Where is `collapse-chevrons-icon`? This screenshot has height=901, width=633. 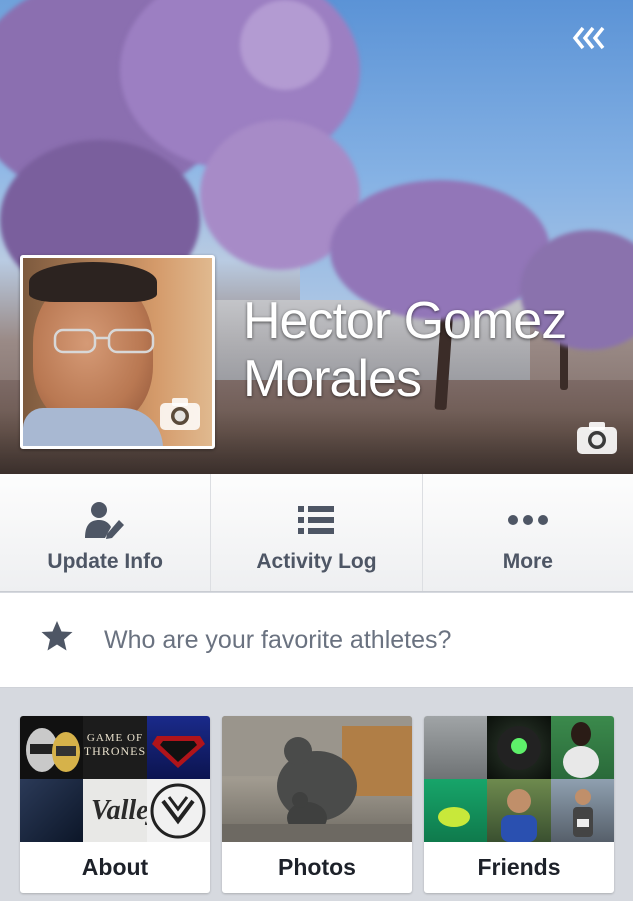 collapse-chevrons-icon is located at coordinates (589, 38).